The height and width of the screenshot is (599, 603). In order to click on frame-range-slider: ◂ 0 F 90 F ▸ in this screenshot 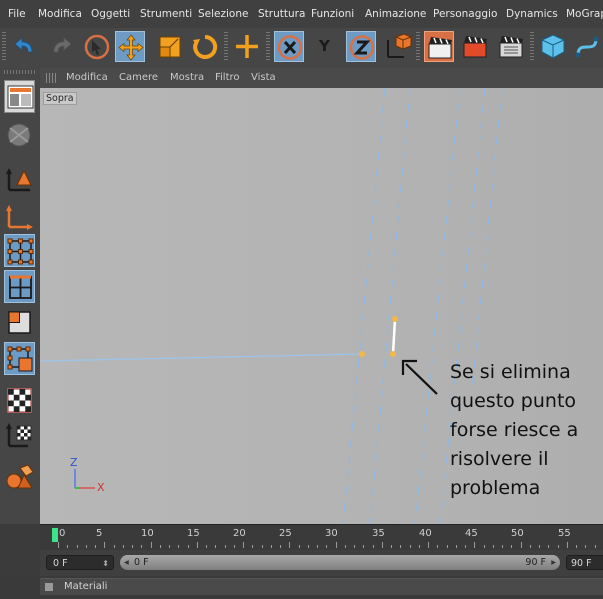, I will do `click(340, 562)`.